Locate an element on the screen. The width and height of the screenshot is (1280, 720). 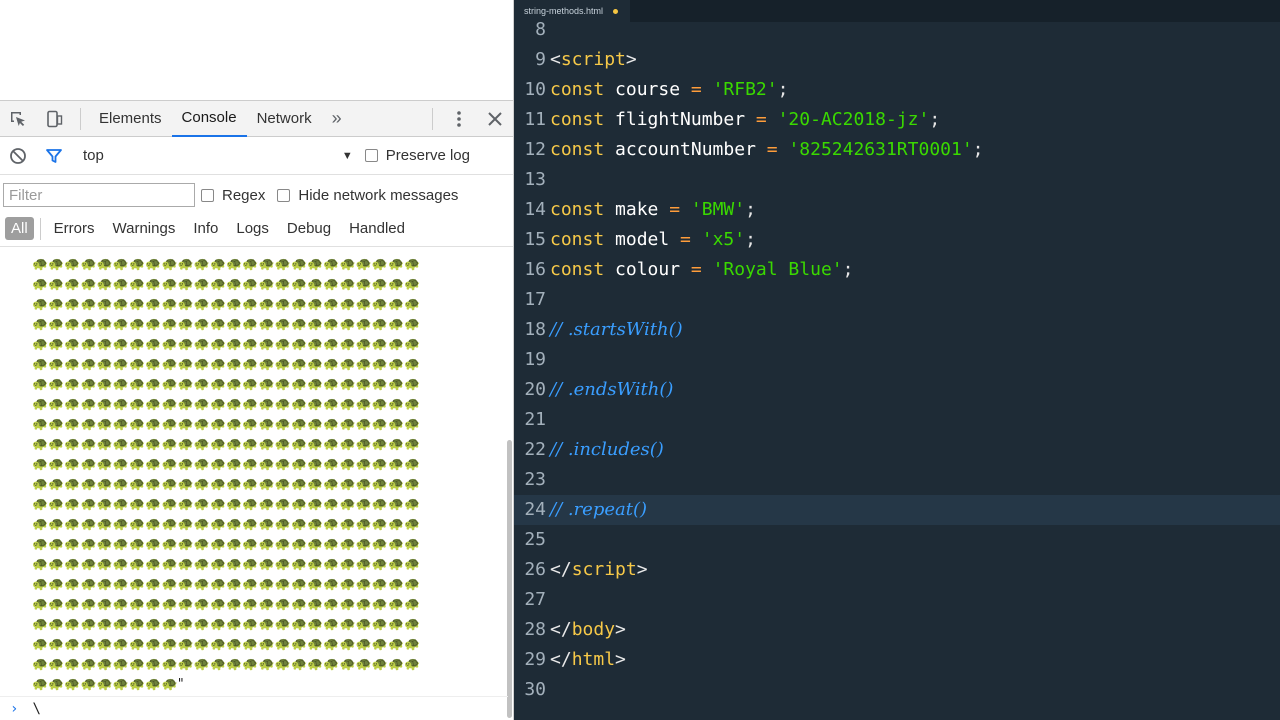
line-number: 9 is located at coordinates (540, 59).